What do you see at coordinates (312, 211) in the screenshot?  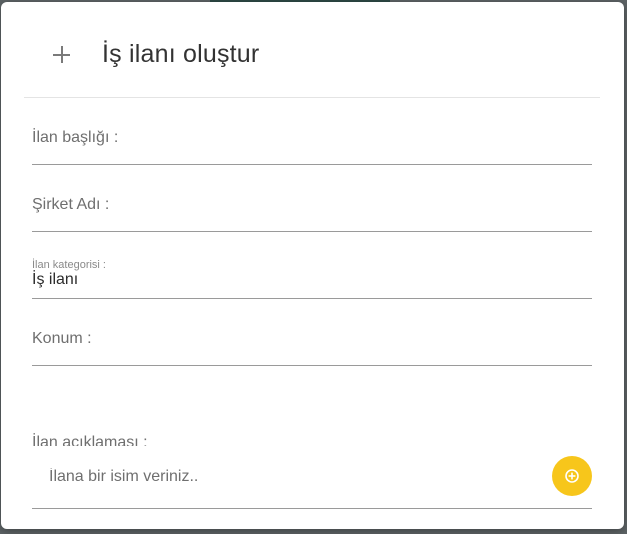 I see `company-name-field: Şirket Adı :` at bounding box center [312, 211].